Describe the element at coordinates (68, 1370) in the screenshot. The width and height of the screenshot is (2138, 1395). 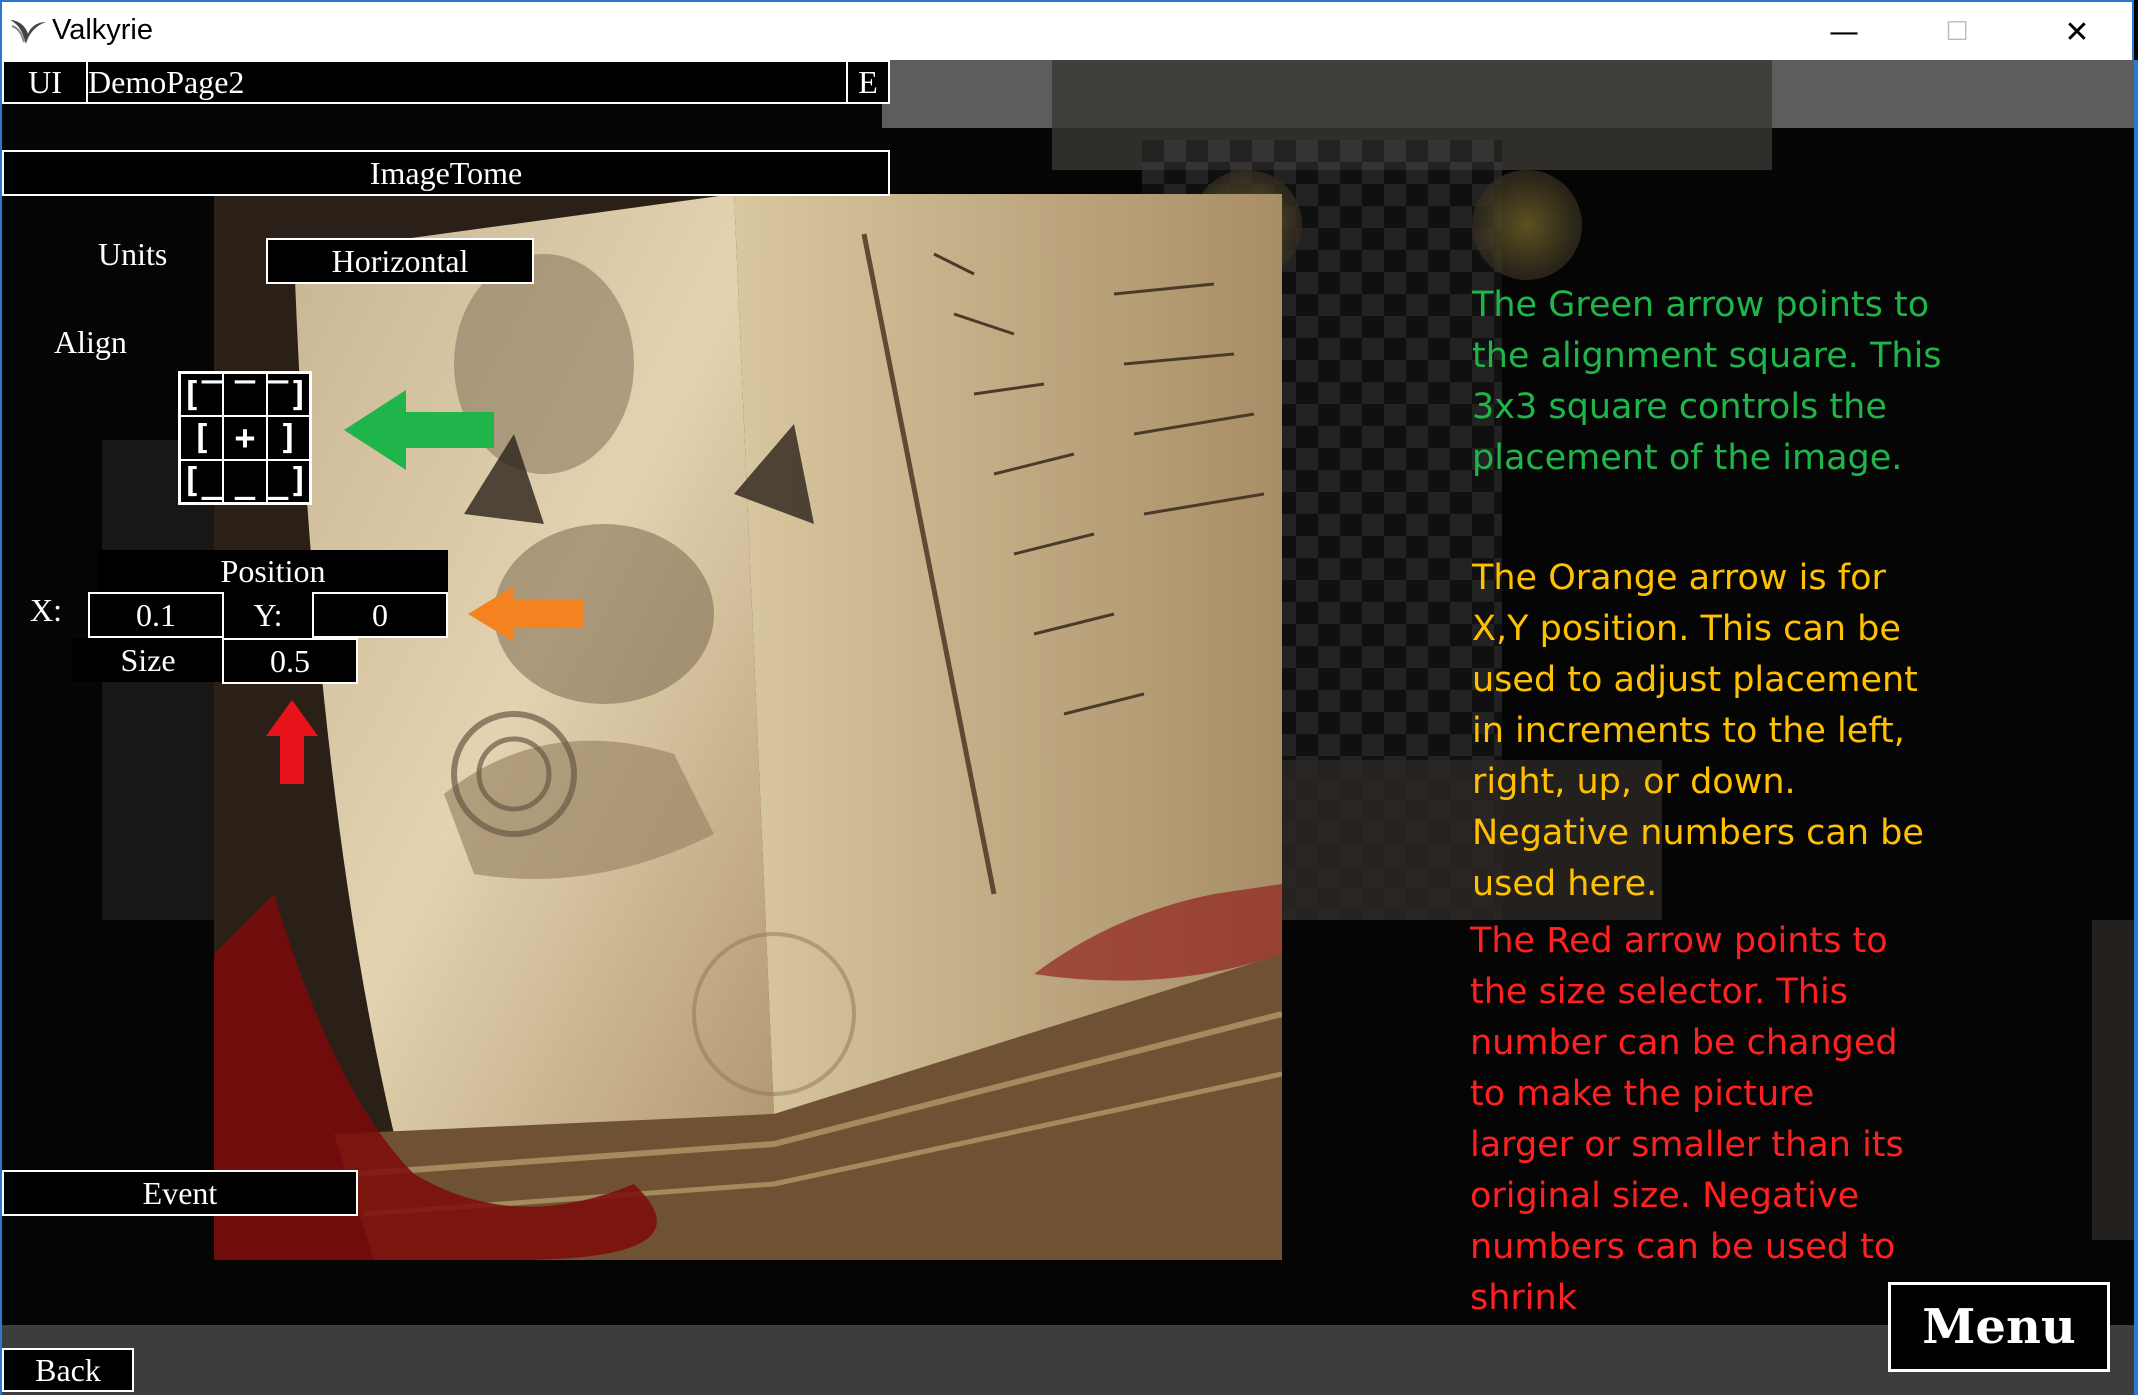
I see `back-button: Back` at that location.